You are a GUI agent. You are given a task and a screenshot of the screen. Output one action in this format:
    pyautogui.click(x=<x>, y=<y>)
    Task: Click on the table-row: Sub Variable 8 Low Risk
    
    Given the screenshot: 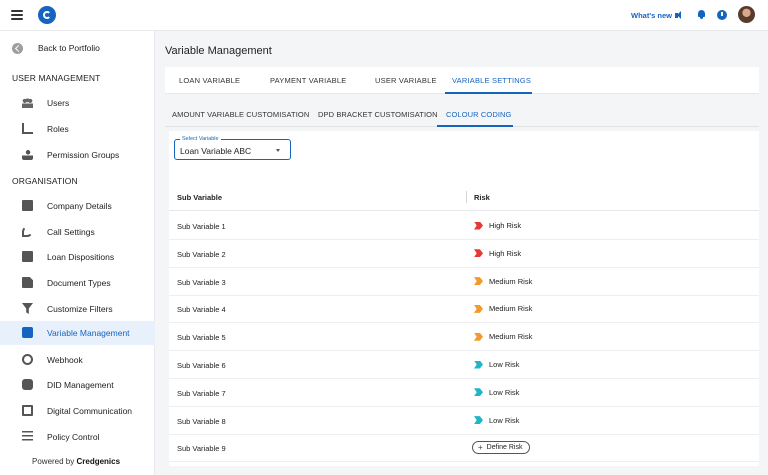 What is the action you would take?
    pyautogui.click(x=464, y=421)
    